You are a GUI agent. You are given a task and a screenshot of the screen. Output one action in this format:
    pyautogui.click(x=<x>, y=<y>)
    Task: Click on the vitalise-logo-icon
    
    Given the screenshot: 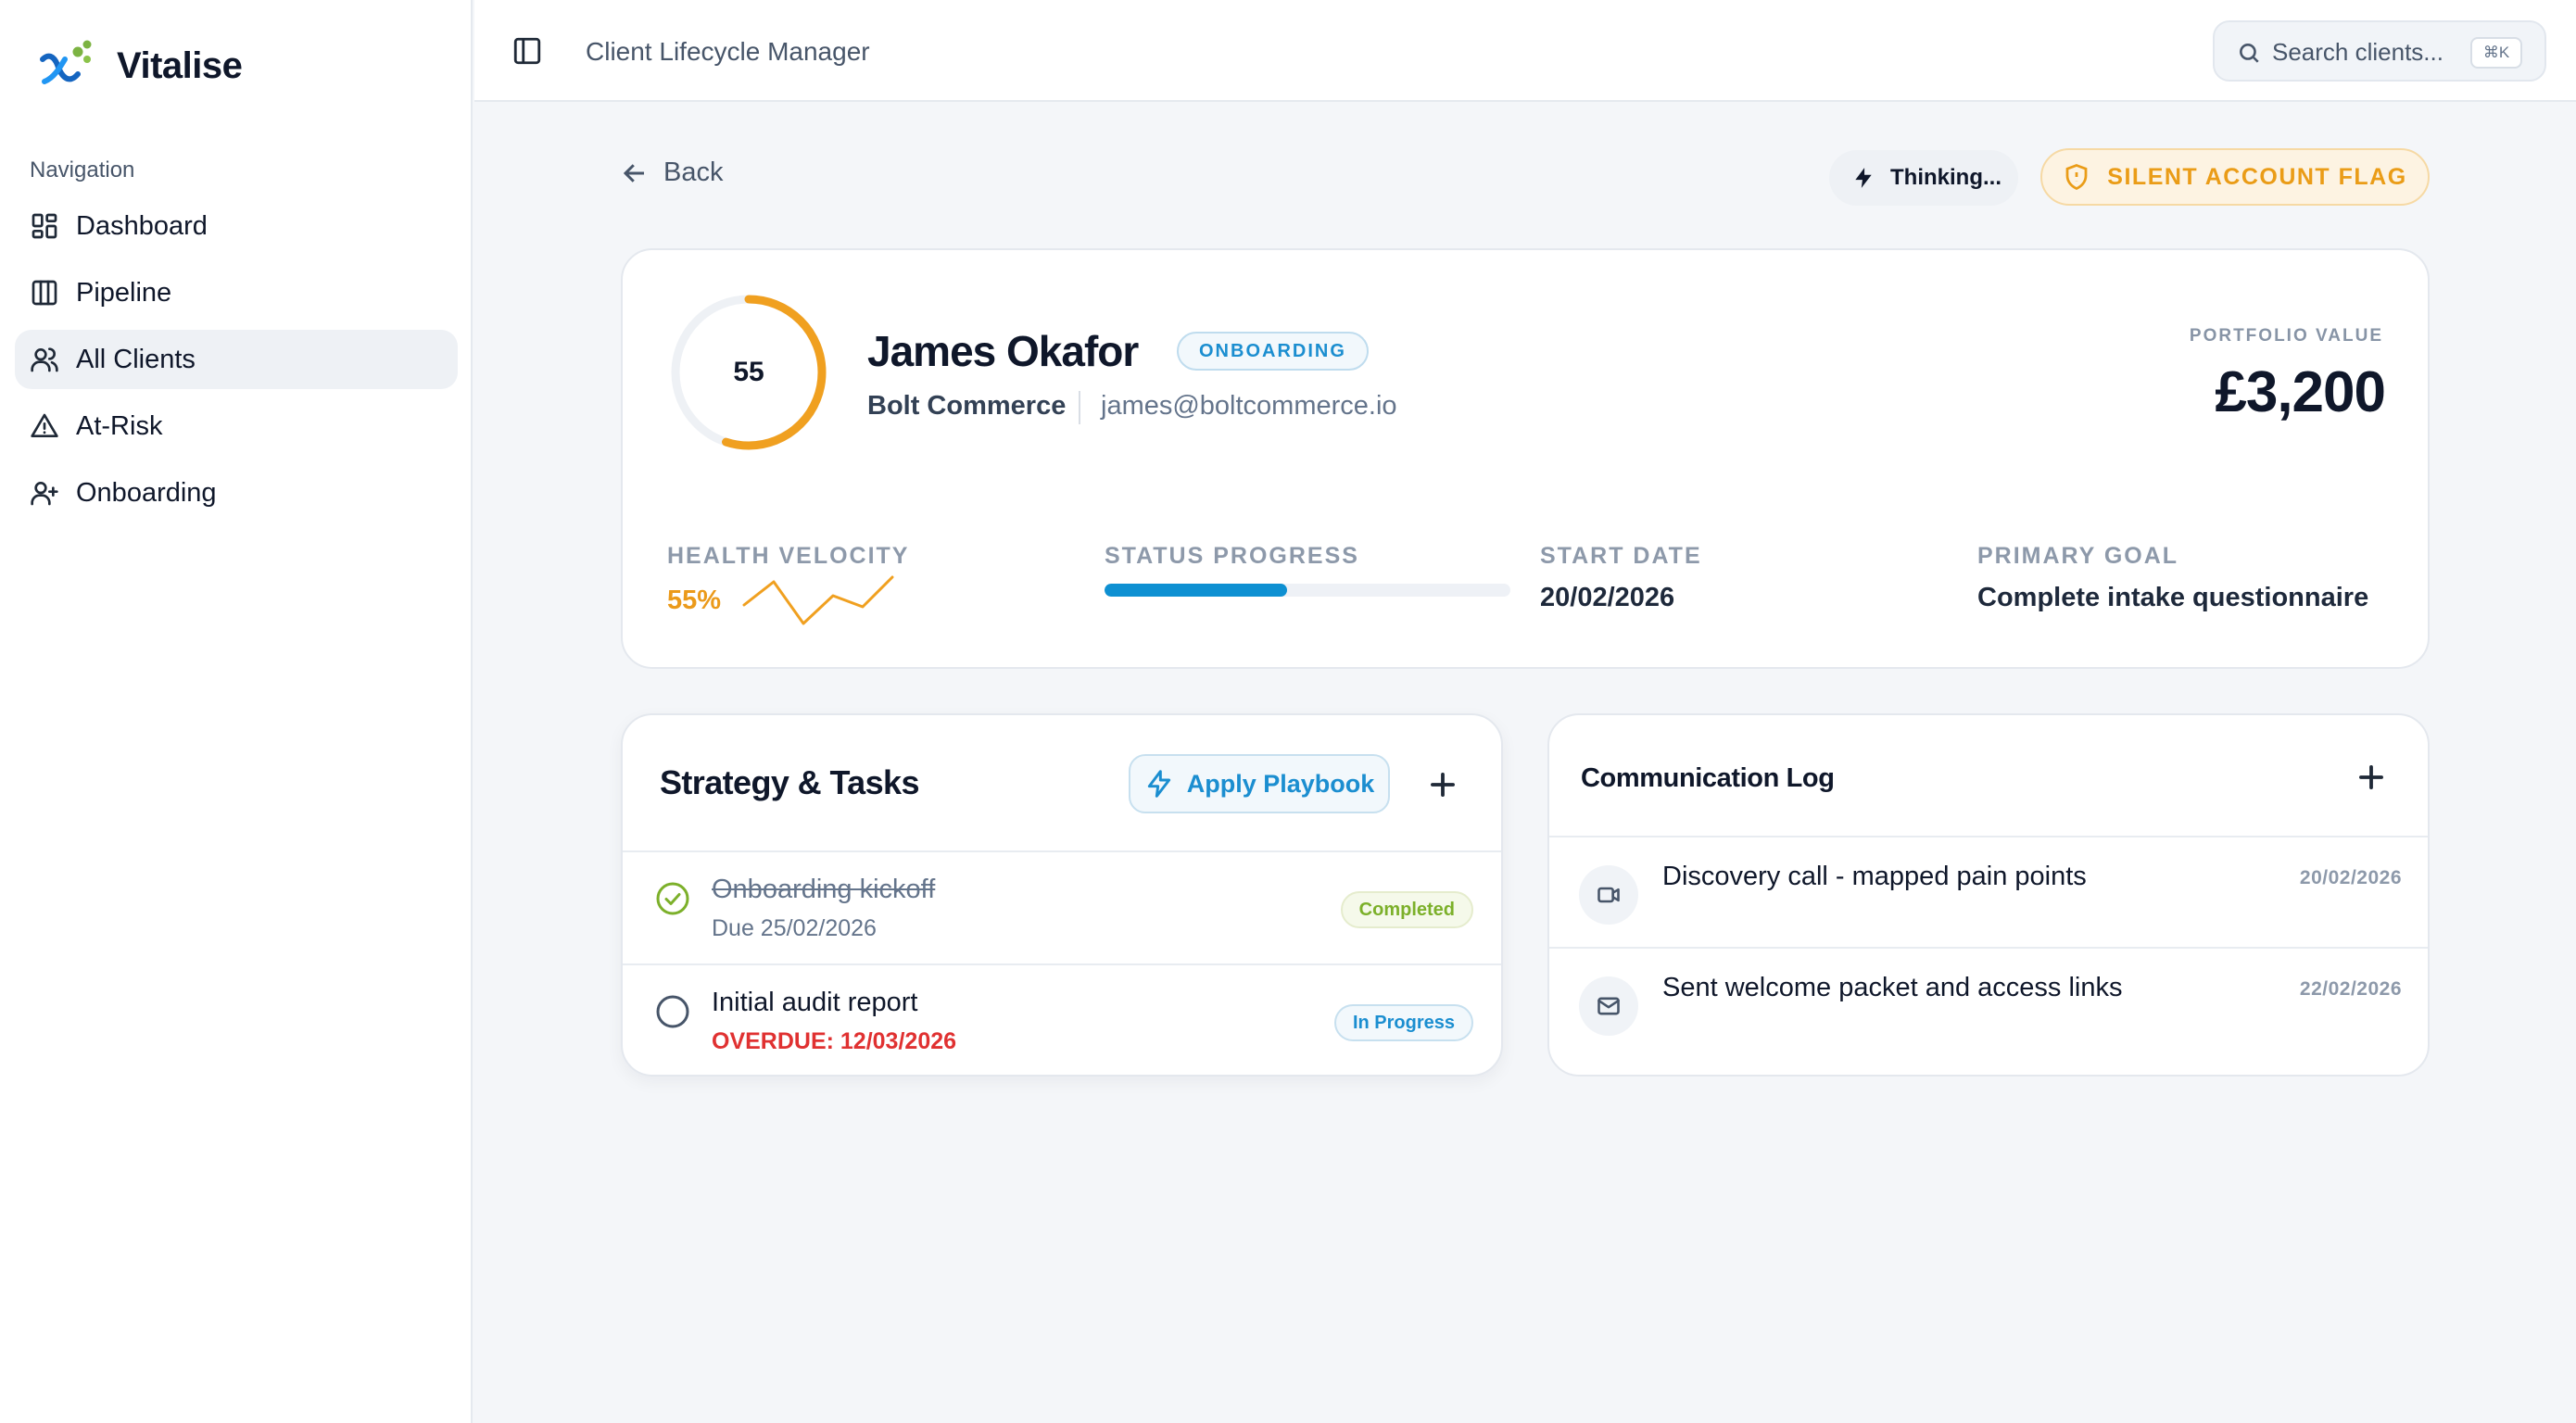 What is the action you would take?
    pyautogui.click(x=65, y=66)
    